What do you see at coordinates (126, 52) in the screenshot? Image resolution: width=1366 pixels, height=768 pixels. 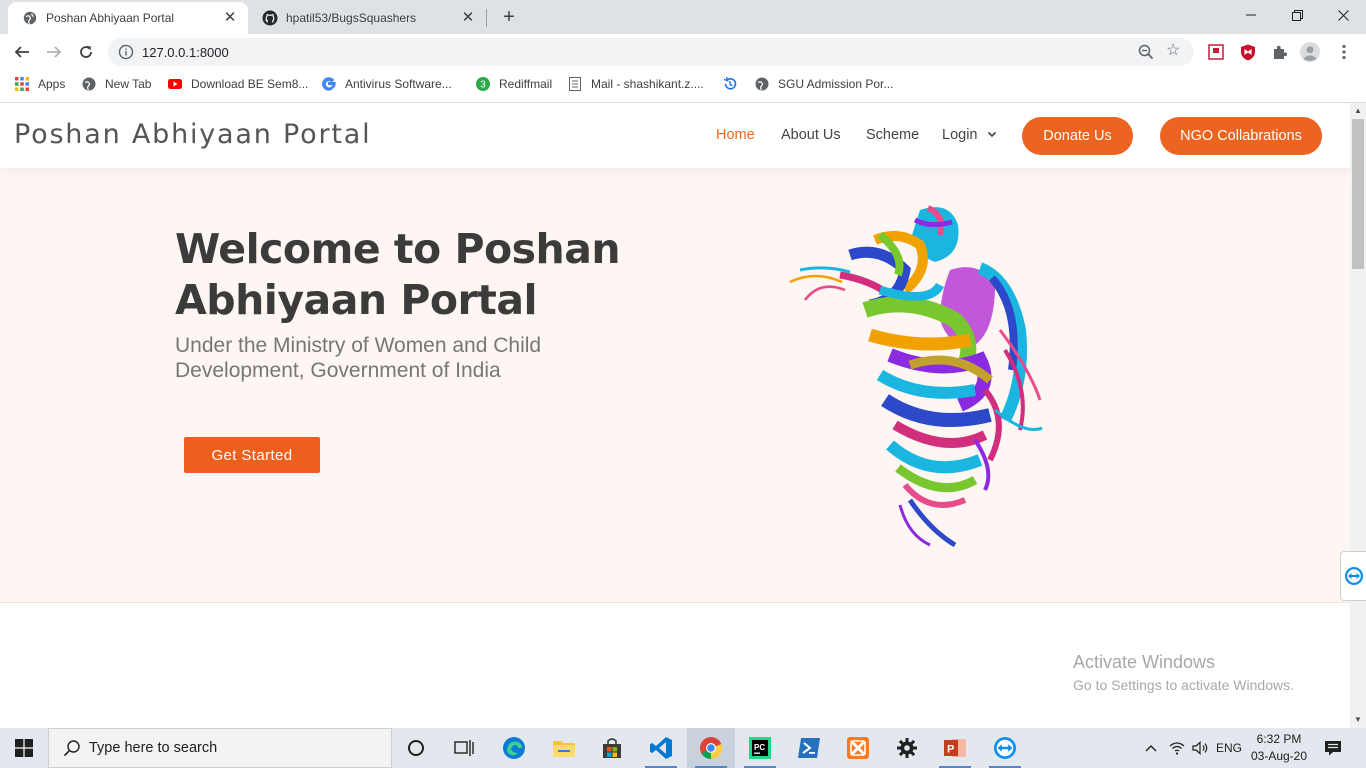 I see `info-icon` at bounding box center [126, 52].